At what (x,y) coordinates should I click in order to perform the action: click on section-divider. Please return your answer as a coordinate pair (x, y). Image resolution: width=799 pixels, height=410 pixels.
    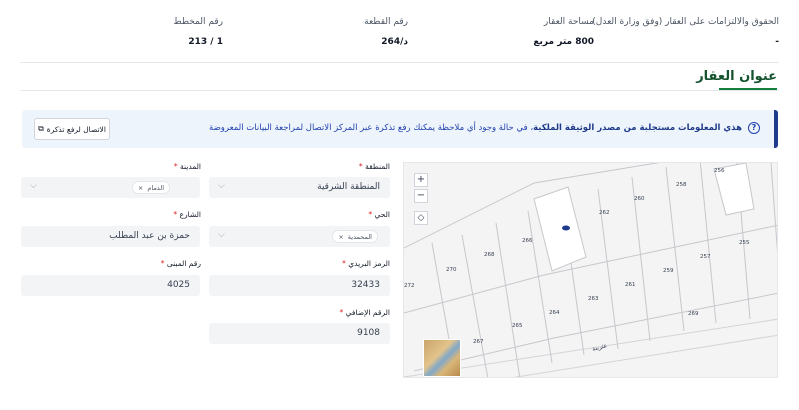
    Looking at the image, I should click on (399, 90).